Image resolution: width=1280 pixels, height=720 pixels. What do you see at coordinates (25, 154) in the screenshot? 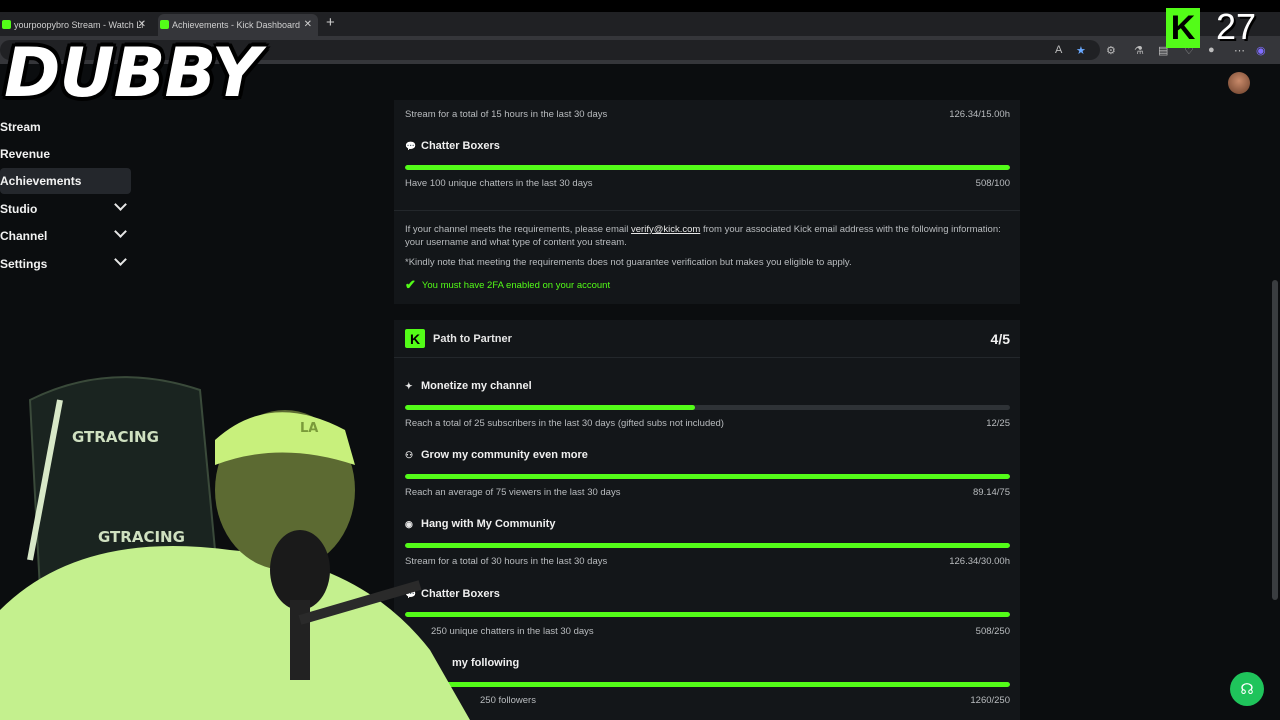
I see `sidebar-item-label: Revenue` at bounding box center [25, 154].